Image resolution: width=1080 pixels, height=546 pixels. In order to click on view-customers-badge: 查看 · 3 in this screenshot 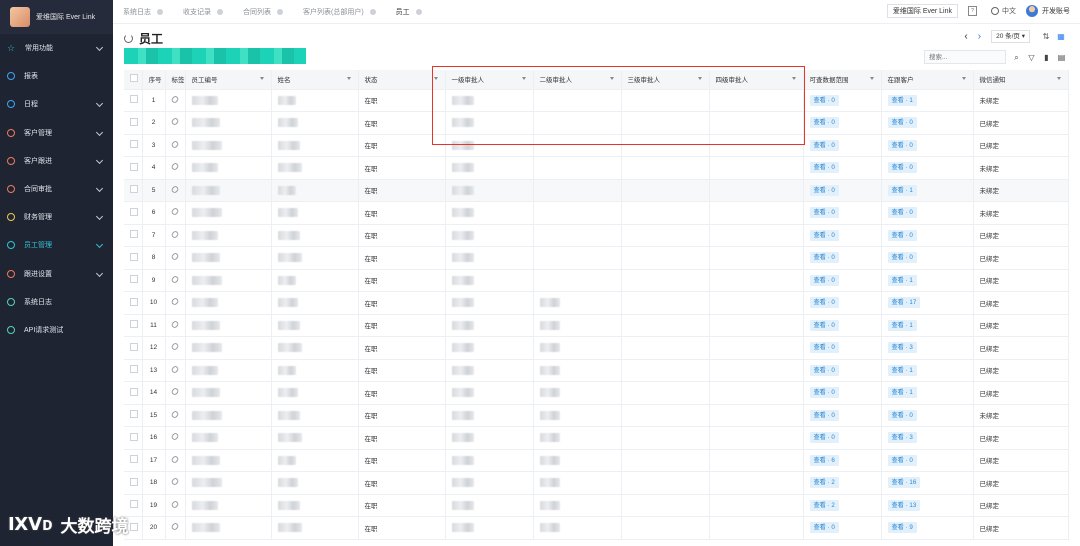, I will do `click(902, 438)`.